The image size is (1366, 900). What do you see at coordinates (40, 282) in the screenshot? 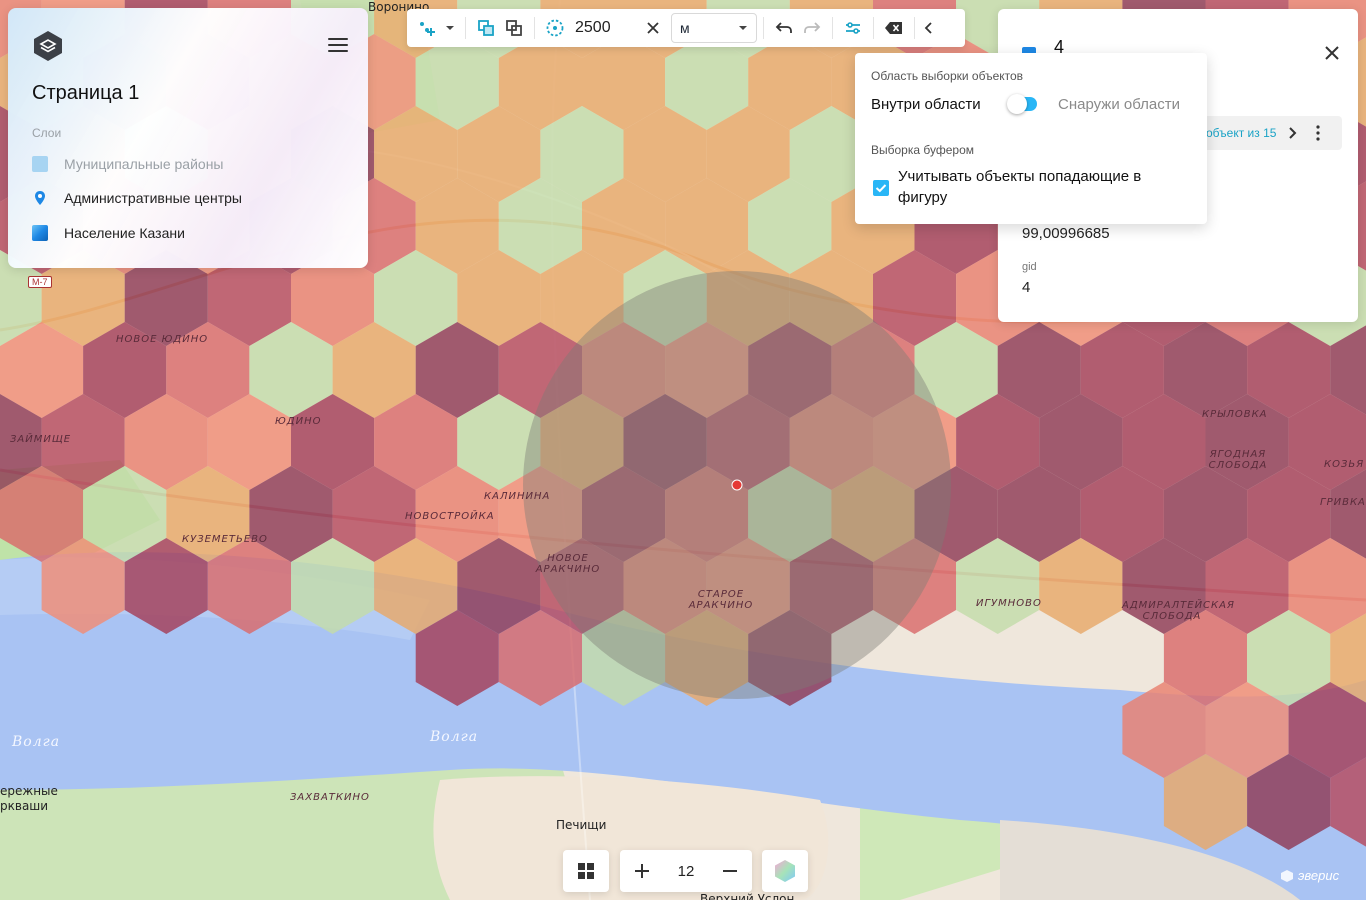
I see `road-badge: М-7` at bounding box center [40, 282].